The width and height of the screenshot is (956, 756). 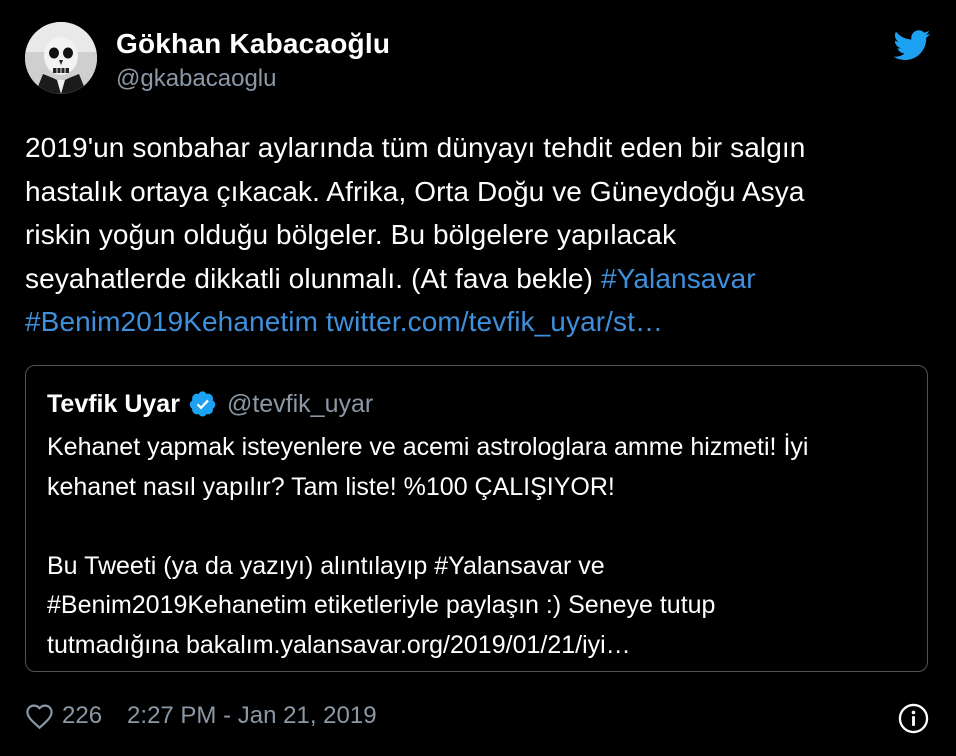 I want to click on author-display-name: Gökhan Kabacaoğlu, so click(x=253, y=44).